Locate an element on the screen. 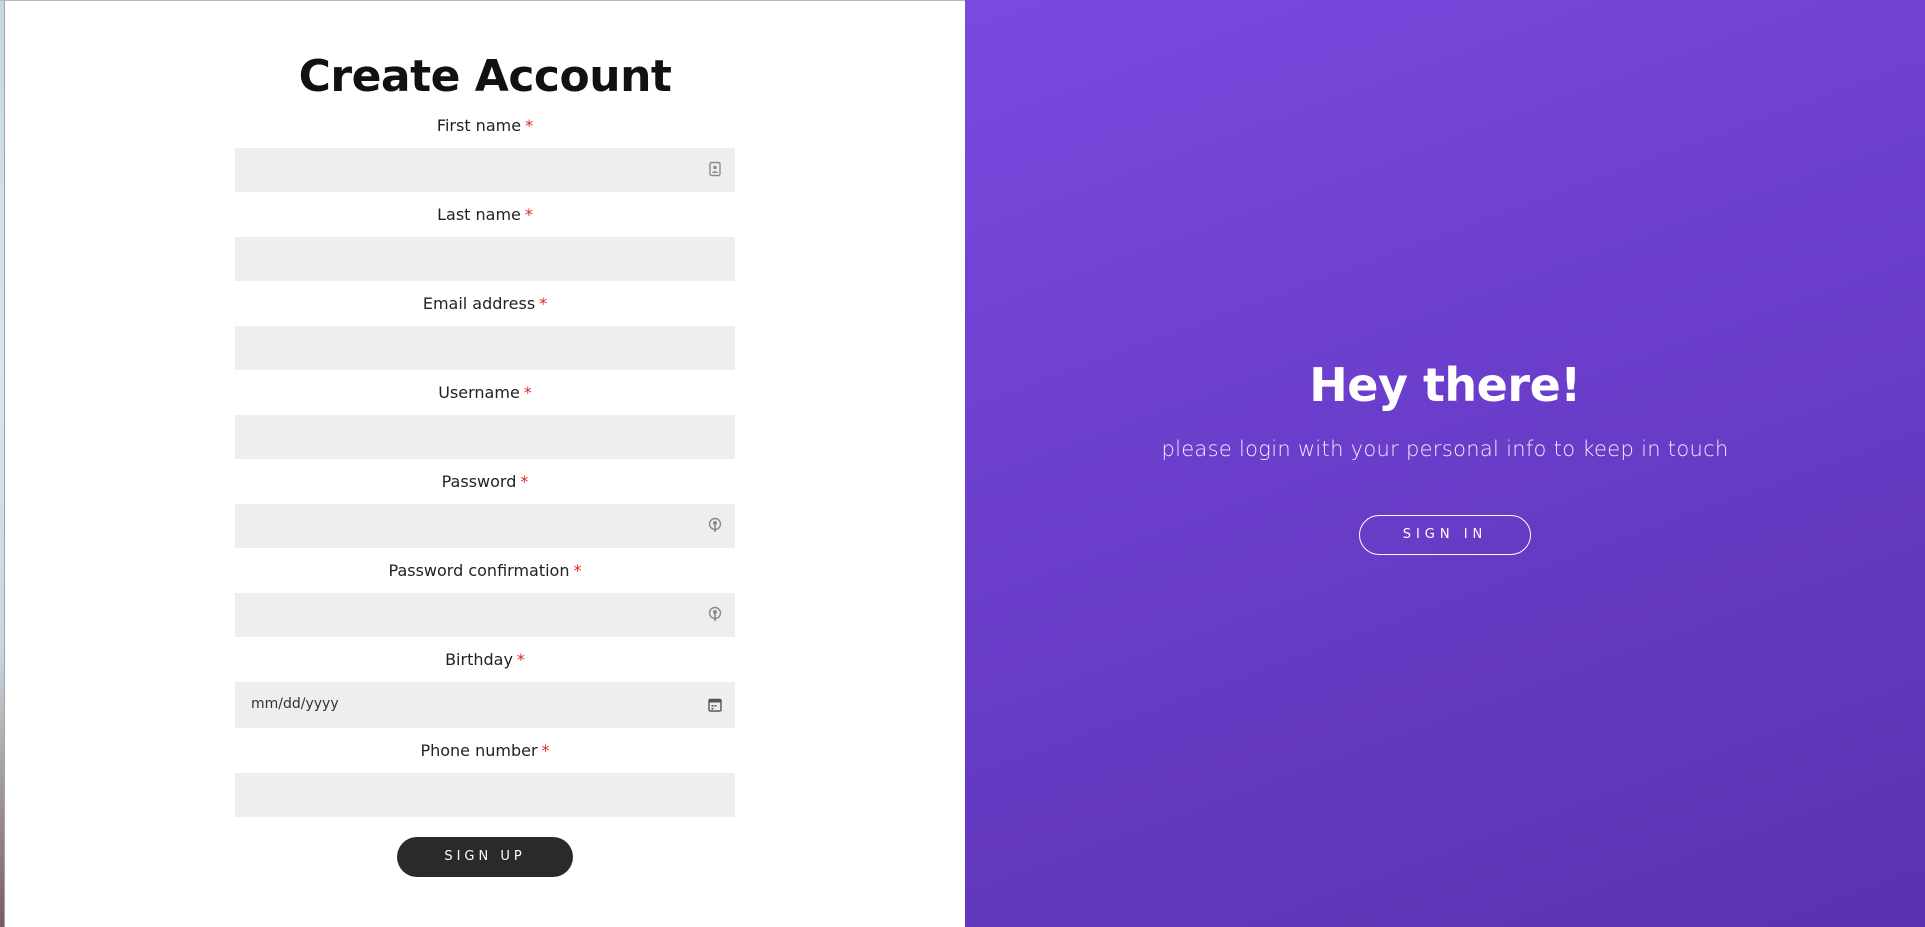 This screenshot has height=927, width=1925. password-input is located at coordinates (485, 526).